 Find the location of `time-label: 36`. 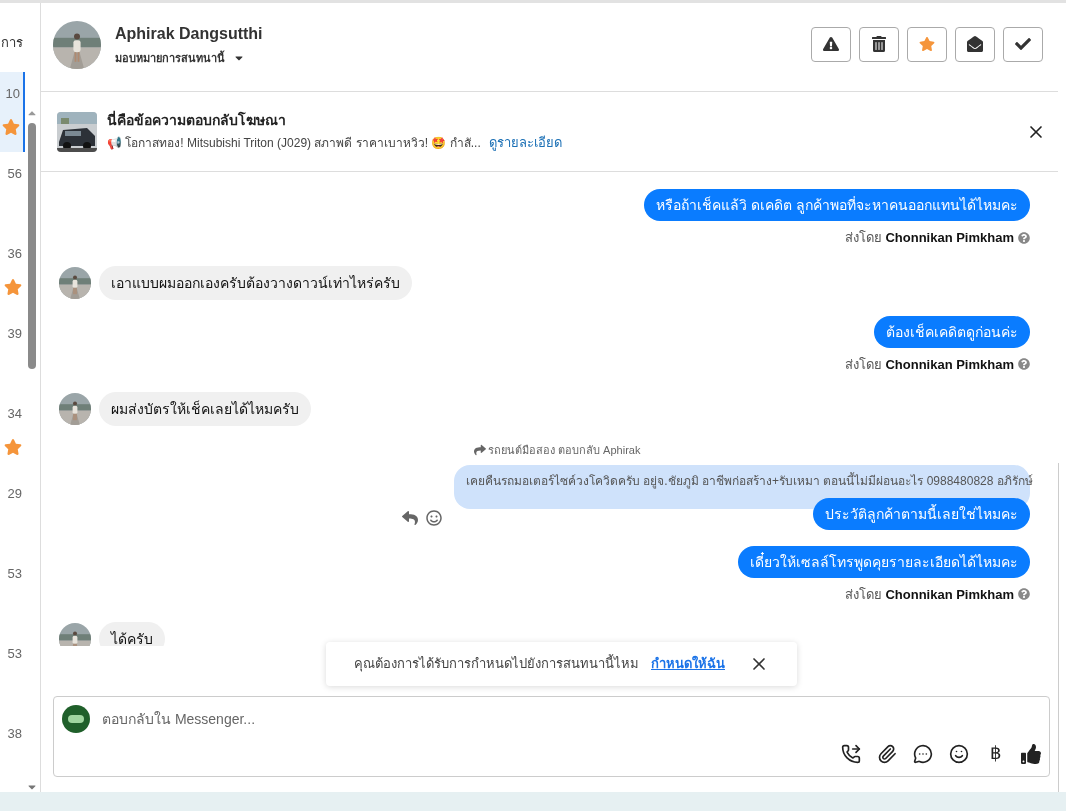

time-label: 36 is located at coordinates (14, 254).